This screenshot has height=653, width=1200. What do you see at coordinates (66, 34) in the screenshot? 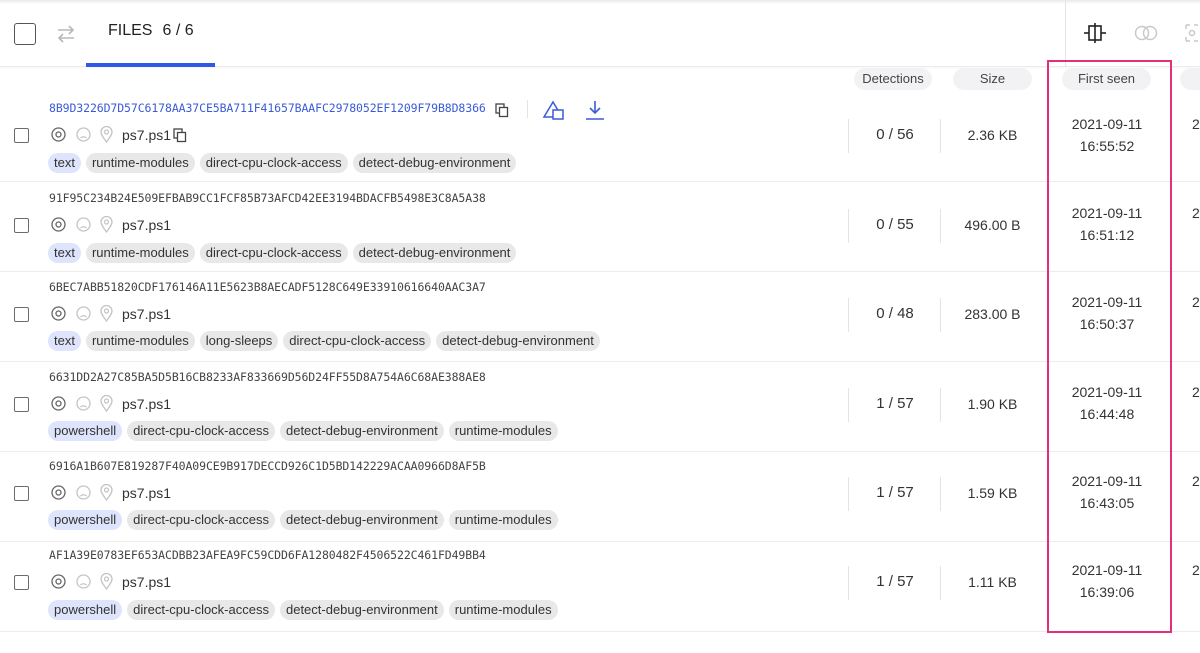
I see `swap-icon` at bounding box center [66, 34].